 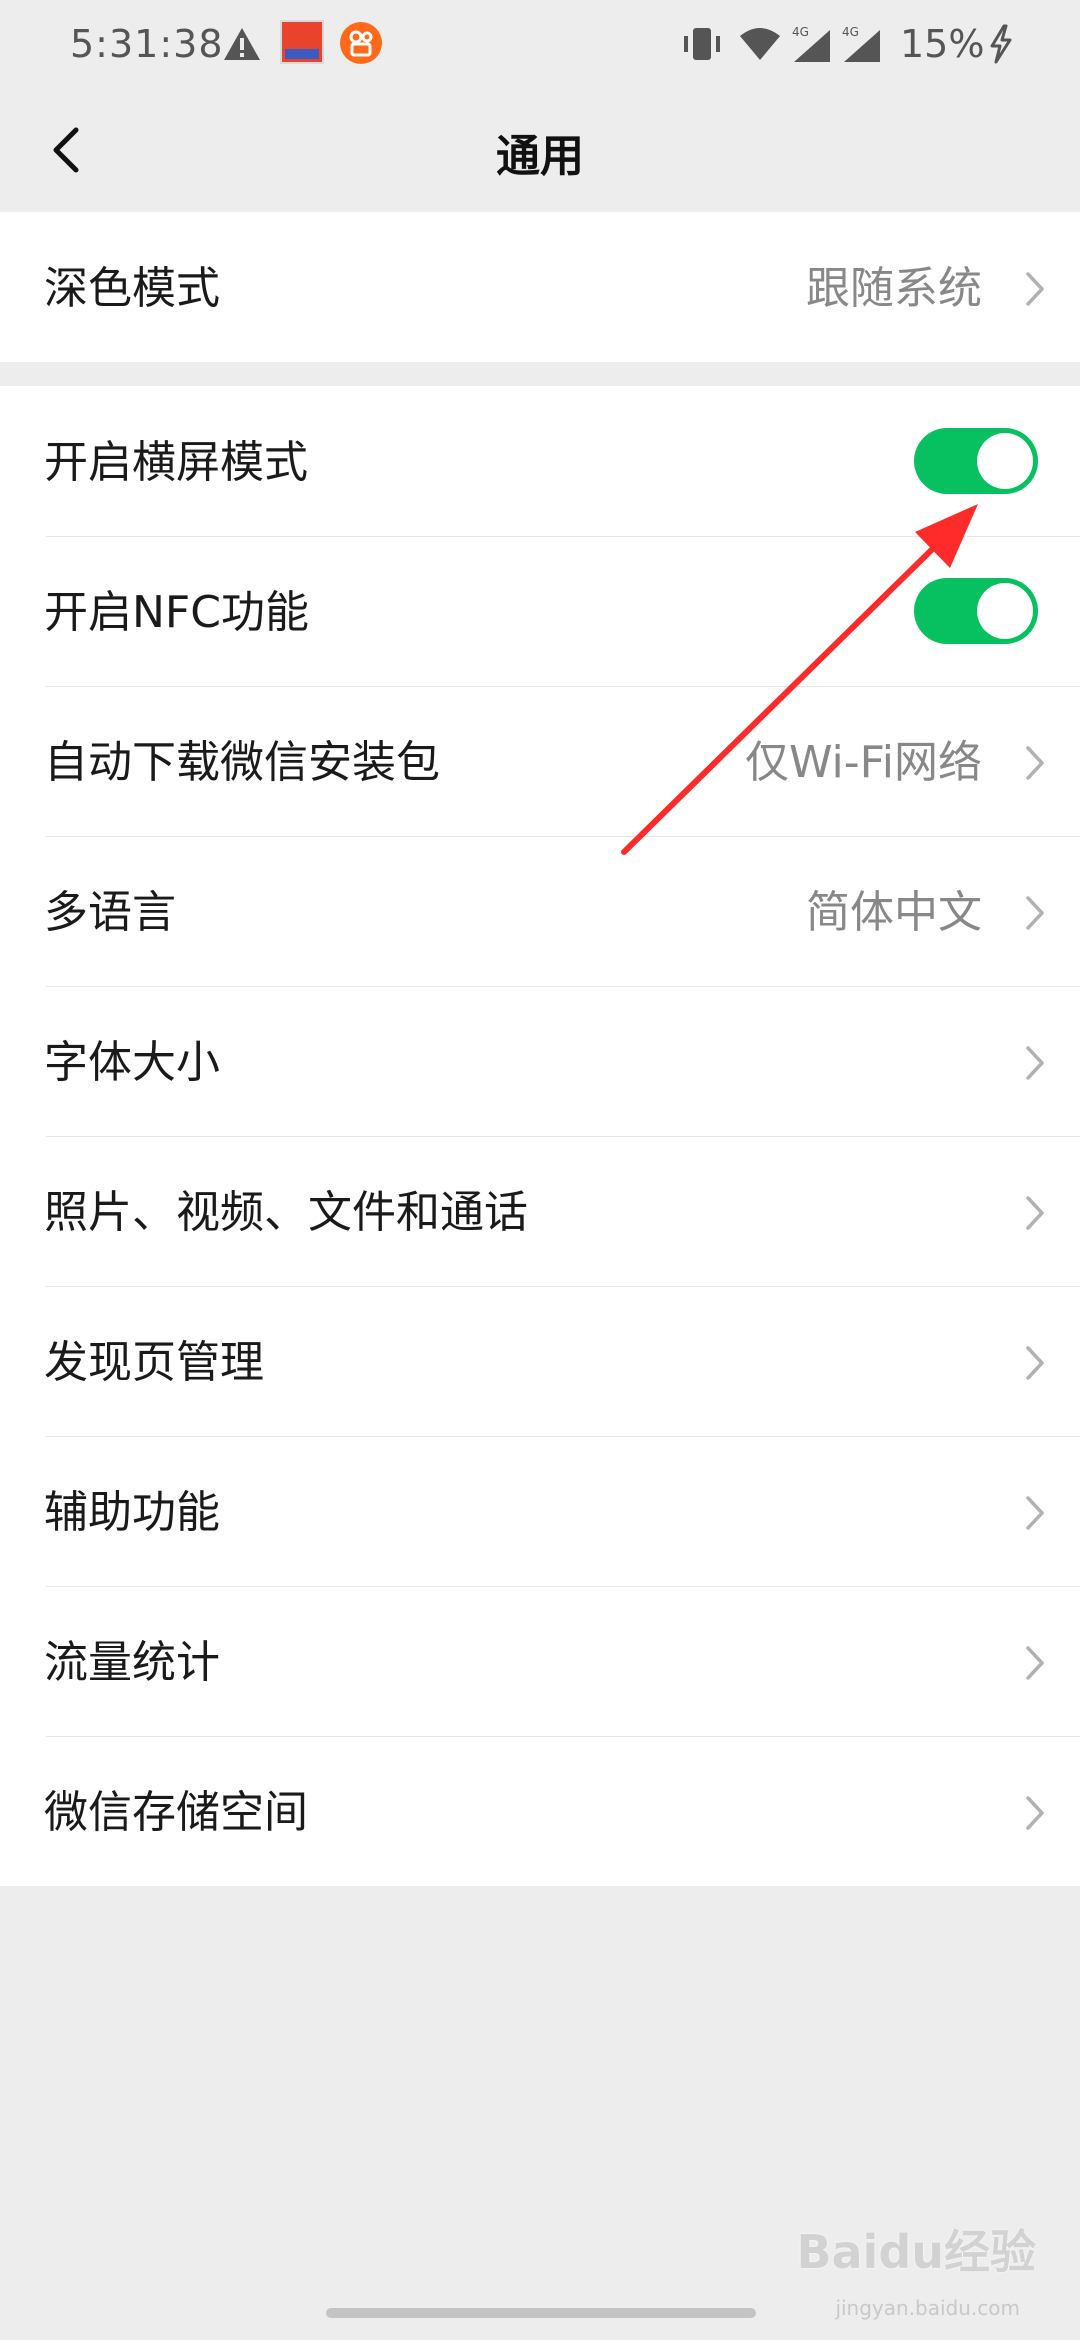 What do you see at coordinates (242, 44) in the screenshot?
I see `warning-icon` at bounding box center [242, 44].